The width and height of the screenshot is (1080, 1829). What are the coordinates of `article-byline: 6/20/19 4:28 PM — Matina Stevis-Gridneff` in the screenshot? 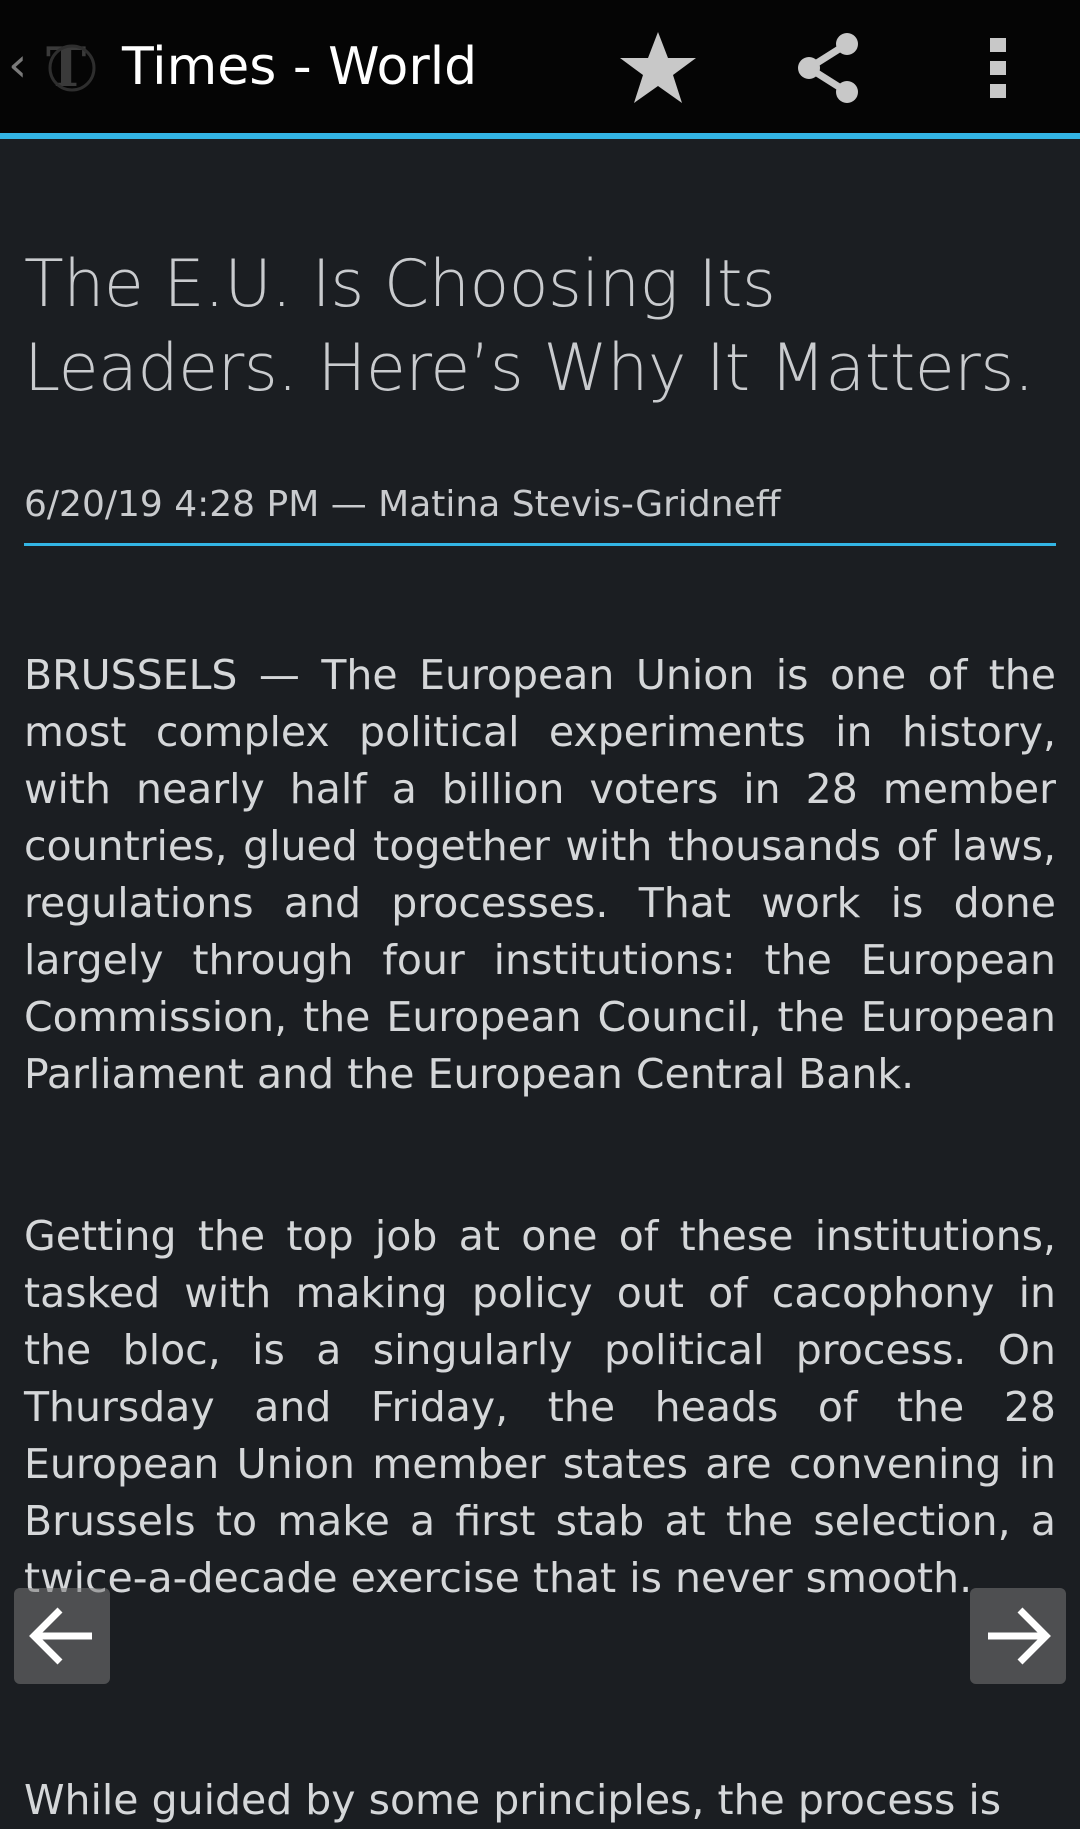 It's located at (402, 504).